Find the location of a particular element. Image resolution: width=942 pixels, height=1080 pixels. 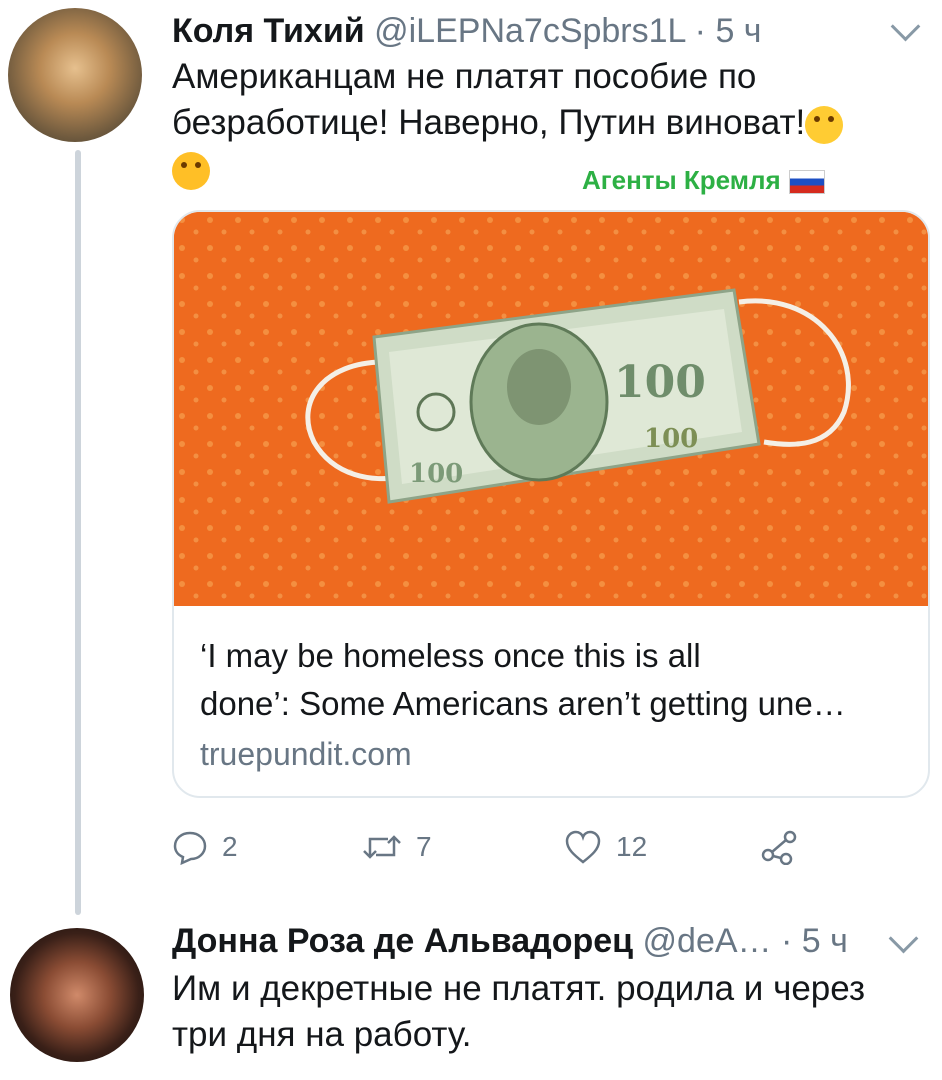

heart-icon is located at coordinates (583, 847).